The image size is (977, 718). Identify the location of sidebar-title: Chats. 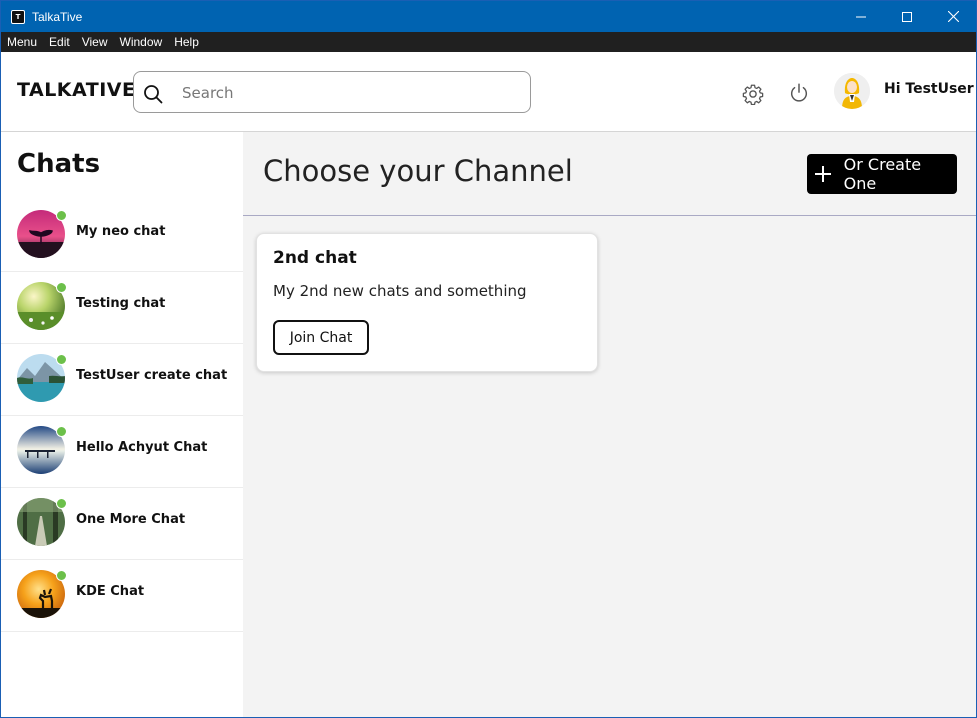
(59, 164).